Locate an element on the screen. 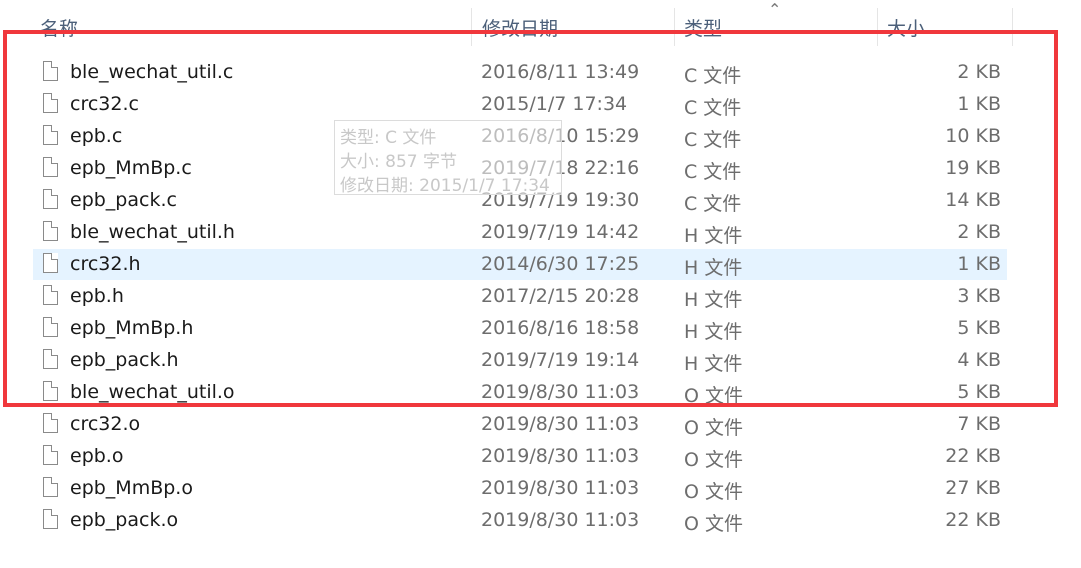 The height and width of the screenshot is (568, 1081). file-row: epb_pack.h 2019/7/19 19:14 H 文件 4 KB is located at coordinates (520, 360).